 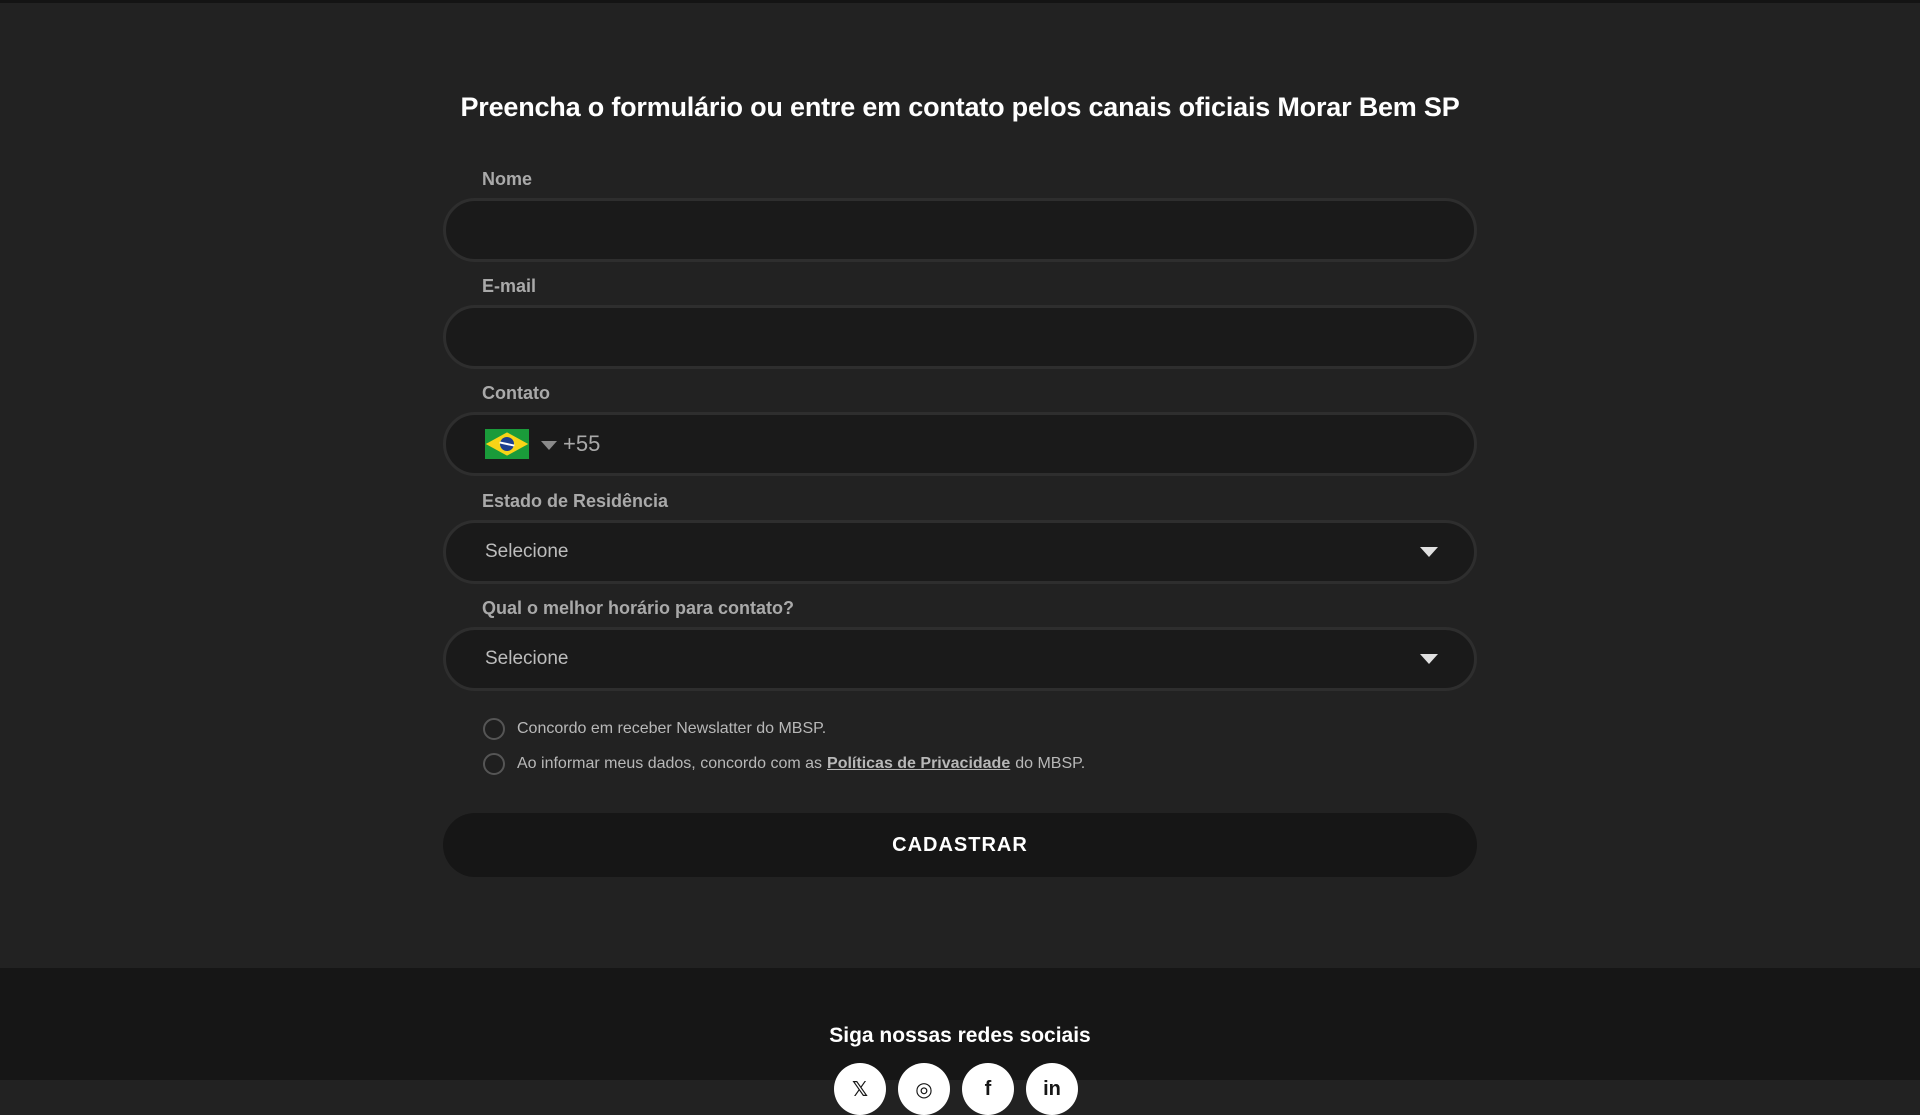 I want to click on facebook-icon: f, so click(x=988, y=1089).